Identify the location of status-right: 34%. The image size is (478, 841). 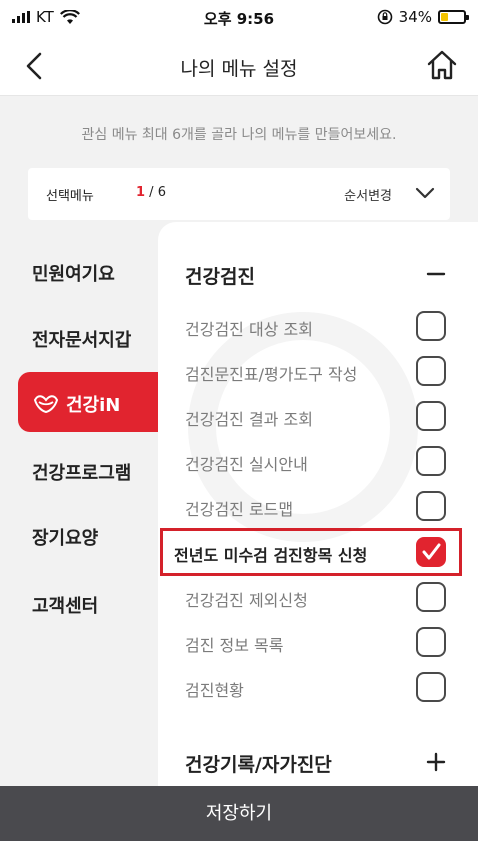
(423, 17).